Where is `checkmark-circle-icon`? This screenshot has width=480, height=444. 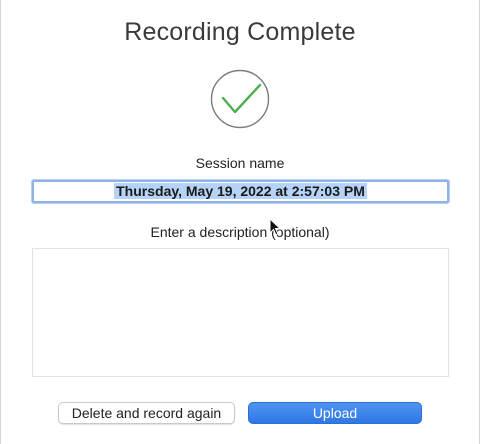 checkmark-circle-icon is located at coordinates (240, 99).